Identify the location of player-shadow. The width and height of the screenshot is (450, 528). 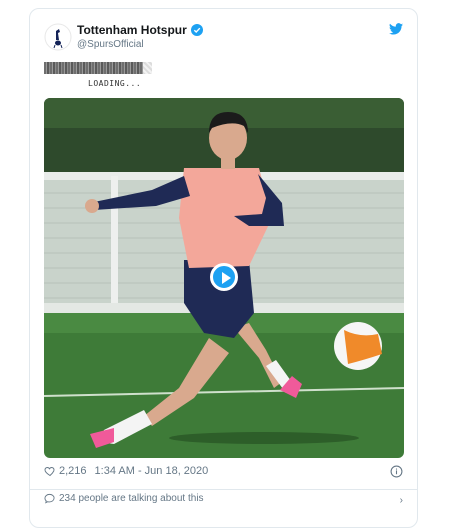
(264, 438).